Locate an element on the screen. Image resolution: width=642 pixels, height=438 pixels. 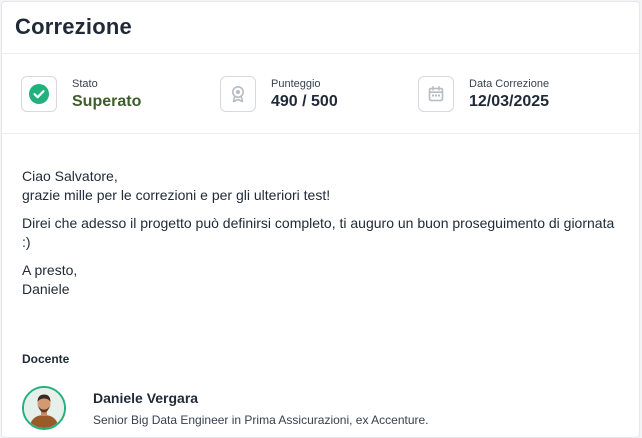
teacher-name: Daniele Vergara is located at coordinates (146, 398).